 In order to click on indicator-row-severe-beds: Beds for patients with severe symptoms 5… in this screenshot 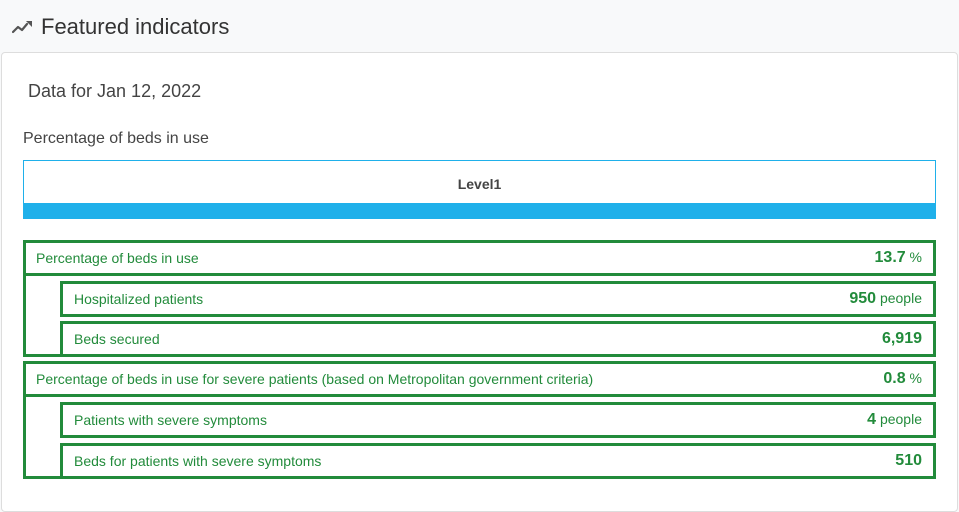, I will do `click(498, 461)`.